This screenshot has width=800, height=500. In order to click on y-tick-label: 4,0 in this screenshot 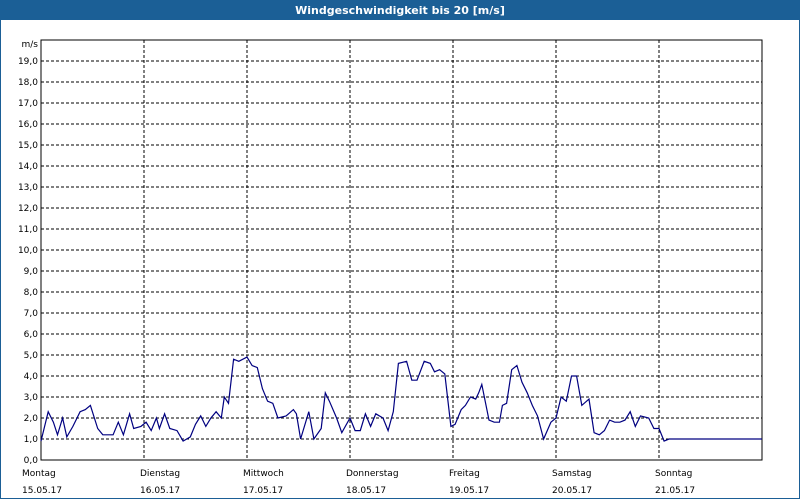, I will do `click(31, 377)`.